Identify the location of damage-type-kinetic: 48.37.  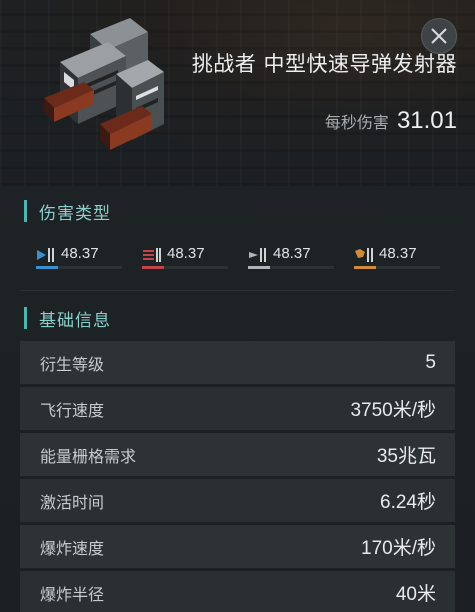
(301, 261).